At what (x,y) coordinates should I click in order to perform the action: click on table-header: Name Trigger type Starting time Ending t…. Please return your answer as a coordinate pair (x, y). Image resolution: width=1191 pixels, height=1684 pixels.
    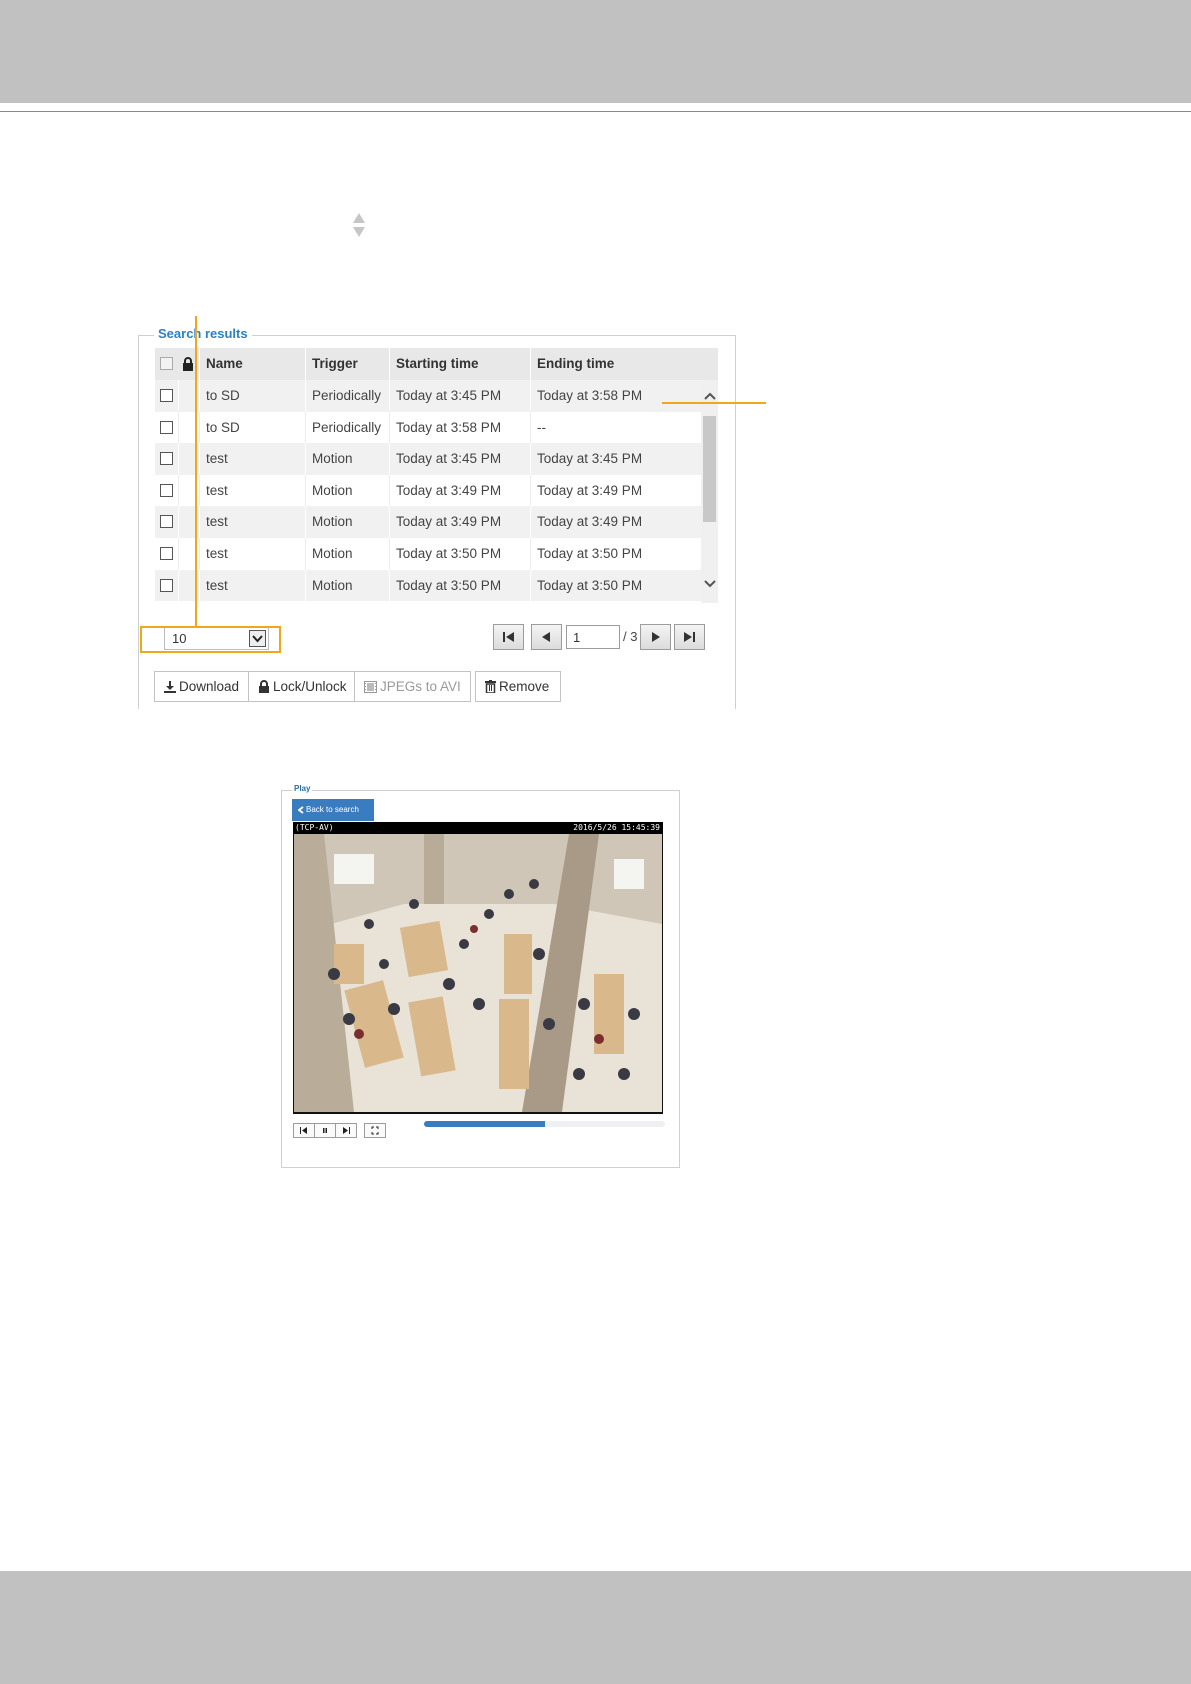
    Looking at the image, I should click on (436, 375).